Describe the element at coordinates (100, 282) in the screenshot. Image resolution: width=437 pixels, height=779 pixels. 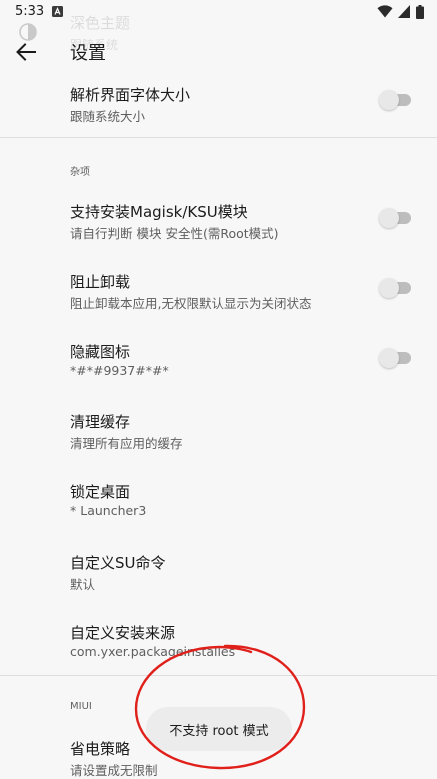
I see `pref-title: 阻止卸载` at that location.